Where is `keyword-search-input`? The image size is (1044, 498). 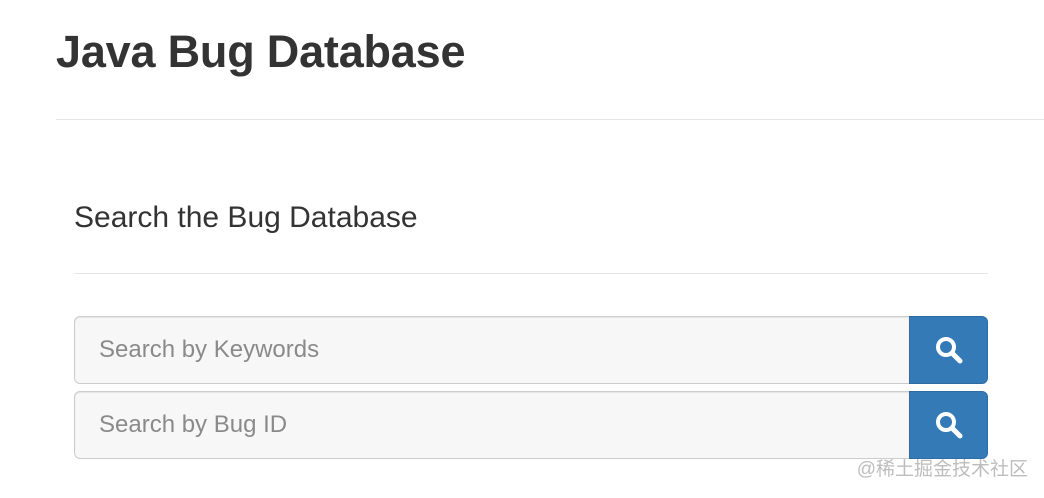
keyword-search-input is located at coordinates (491, 350).